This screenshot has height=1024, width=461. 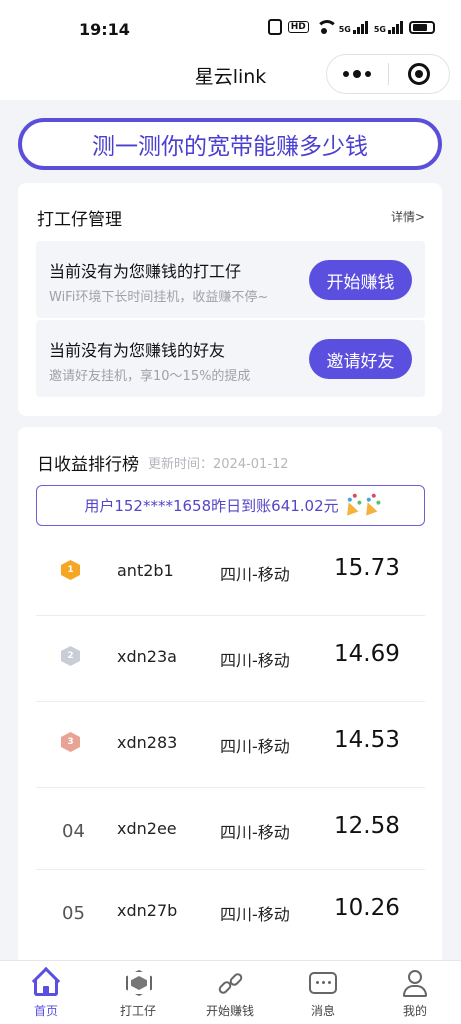 What do you see at coordinates (408, 216) in the screenshot?
I see `workers-details-link: 详情>` at bounding box center [408, 216].